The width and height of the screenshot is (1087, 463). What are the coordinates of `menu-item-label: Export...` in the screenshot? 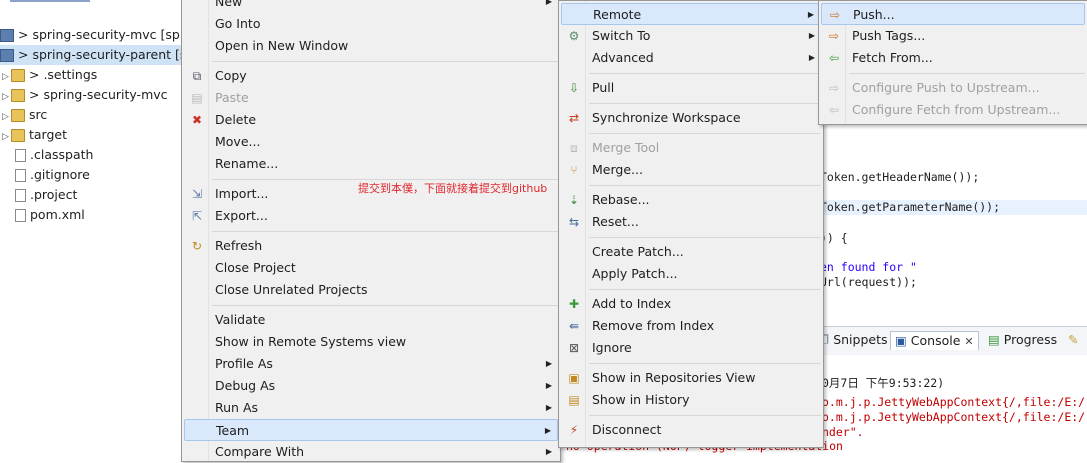 It's located at (241, 215).